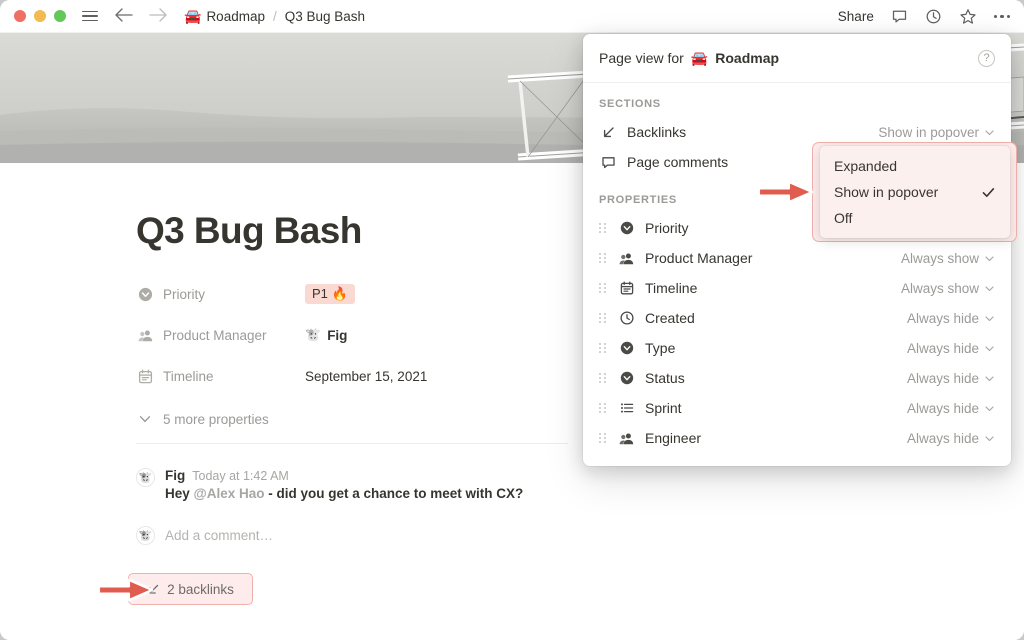 The height and width of the screenshot is (640, 1024). I want to click on menu-item-label: Show in popover, so click(886, 192).